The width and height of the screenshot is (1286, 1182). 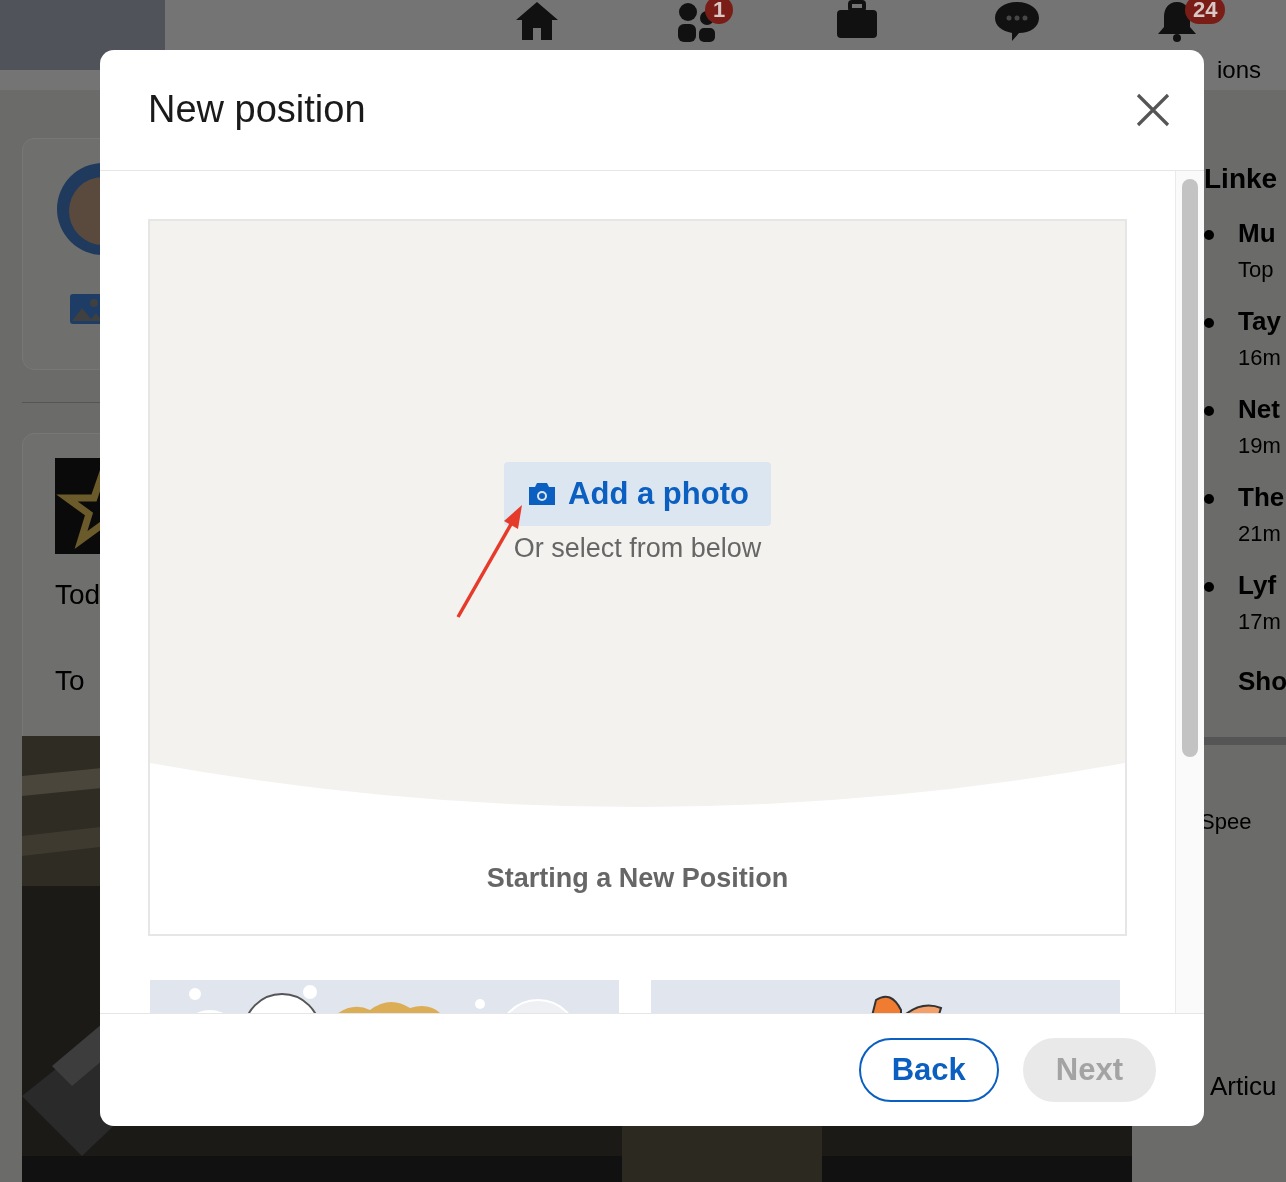 What do you see at coordinates (542, 494) in the screenshot?
I see `camera-icon` at bounding box center [542, 494].